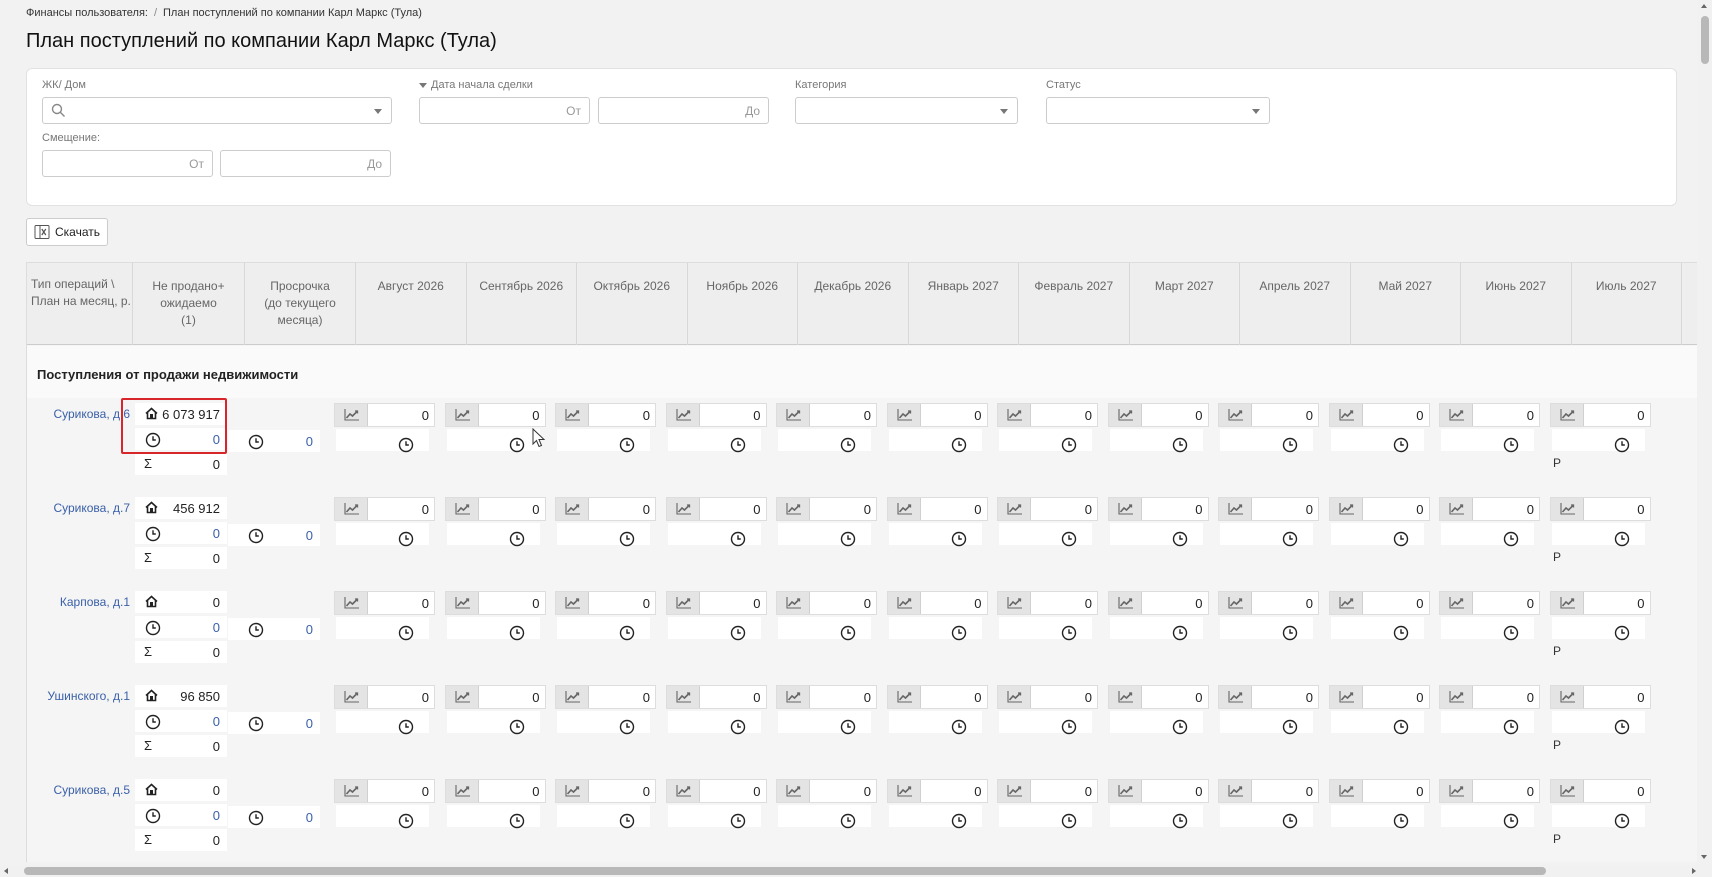 This screenshot has height=877, width=1712. Describe the element at coordinates (476, 85) in the screenshot. I see `deal-start-label: Дата начала сделки` at that location.